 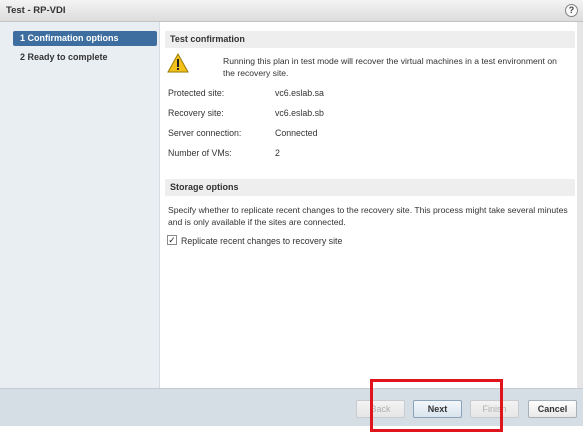 What do you see at coordinates (296, 133) in the screenshot?
I see `server-connection-value: Connected` at bounding box center [296, 133].